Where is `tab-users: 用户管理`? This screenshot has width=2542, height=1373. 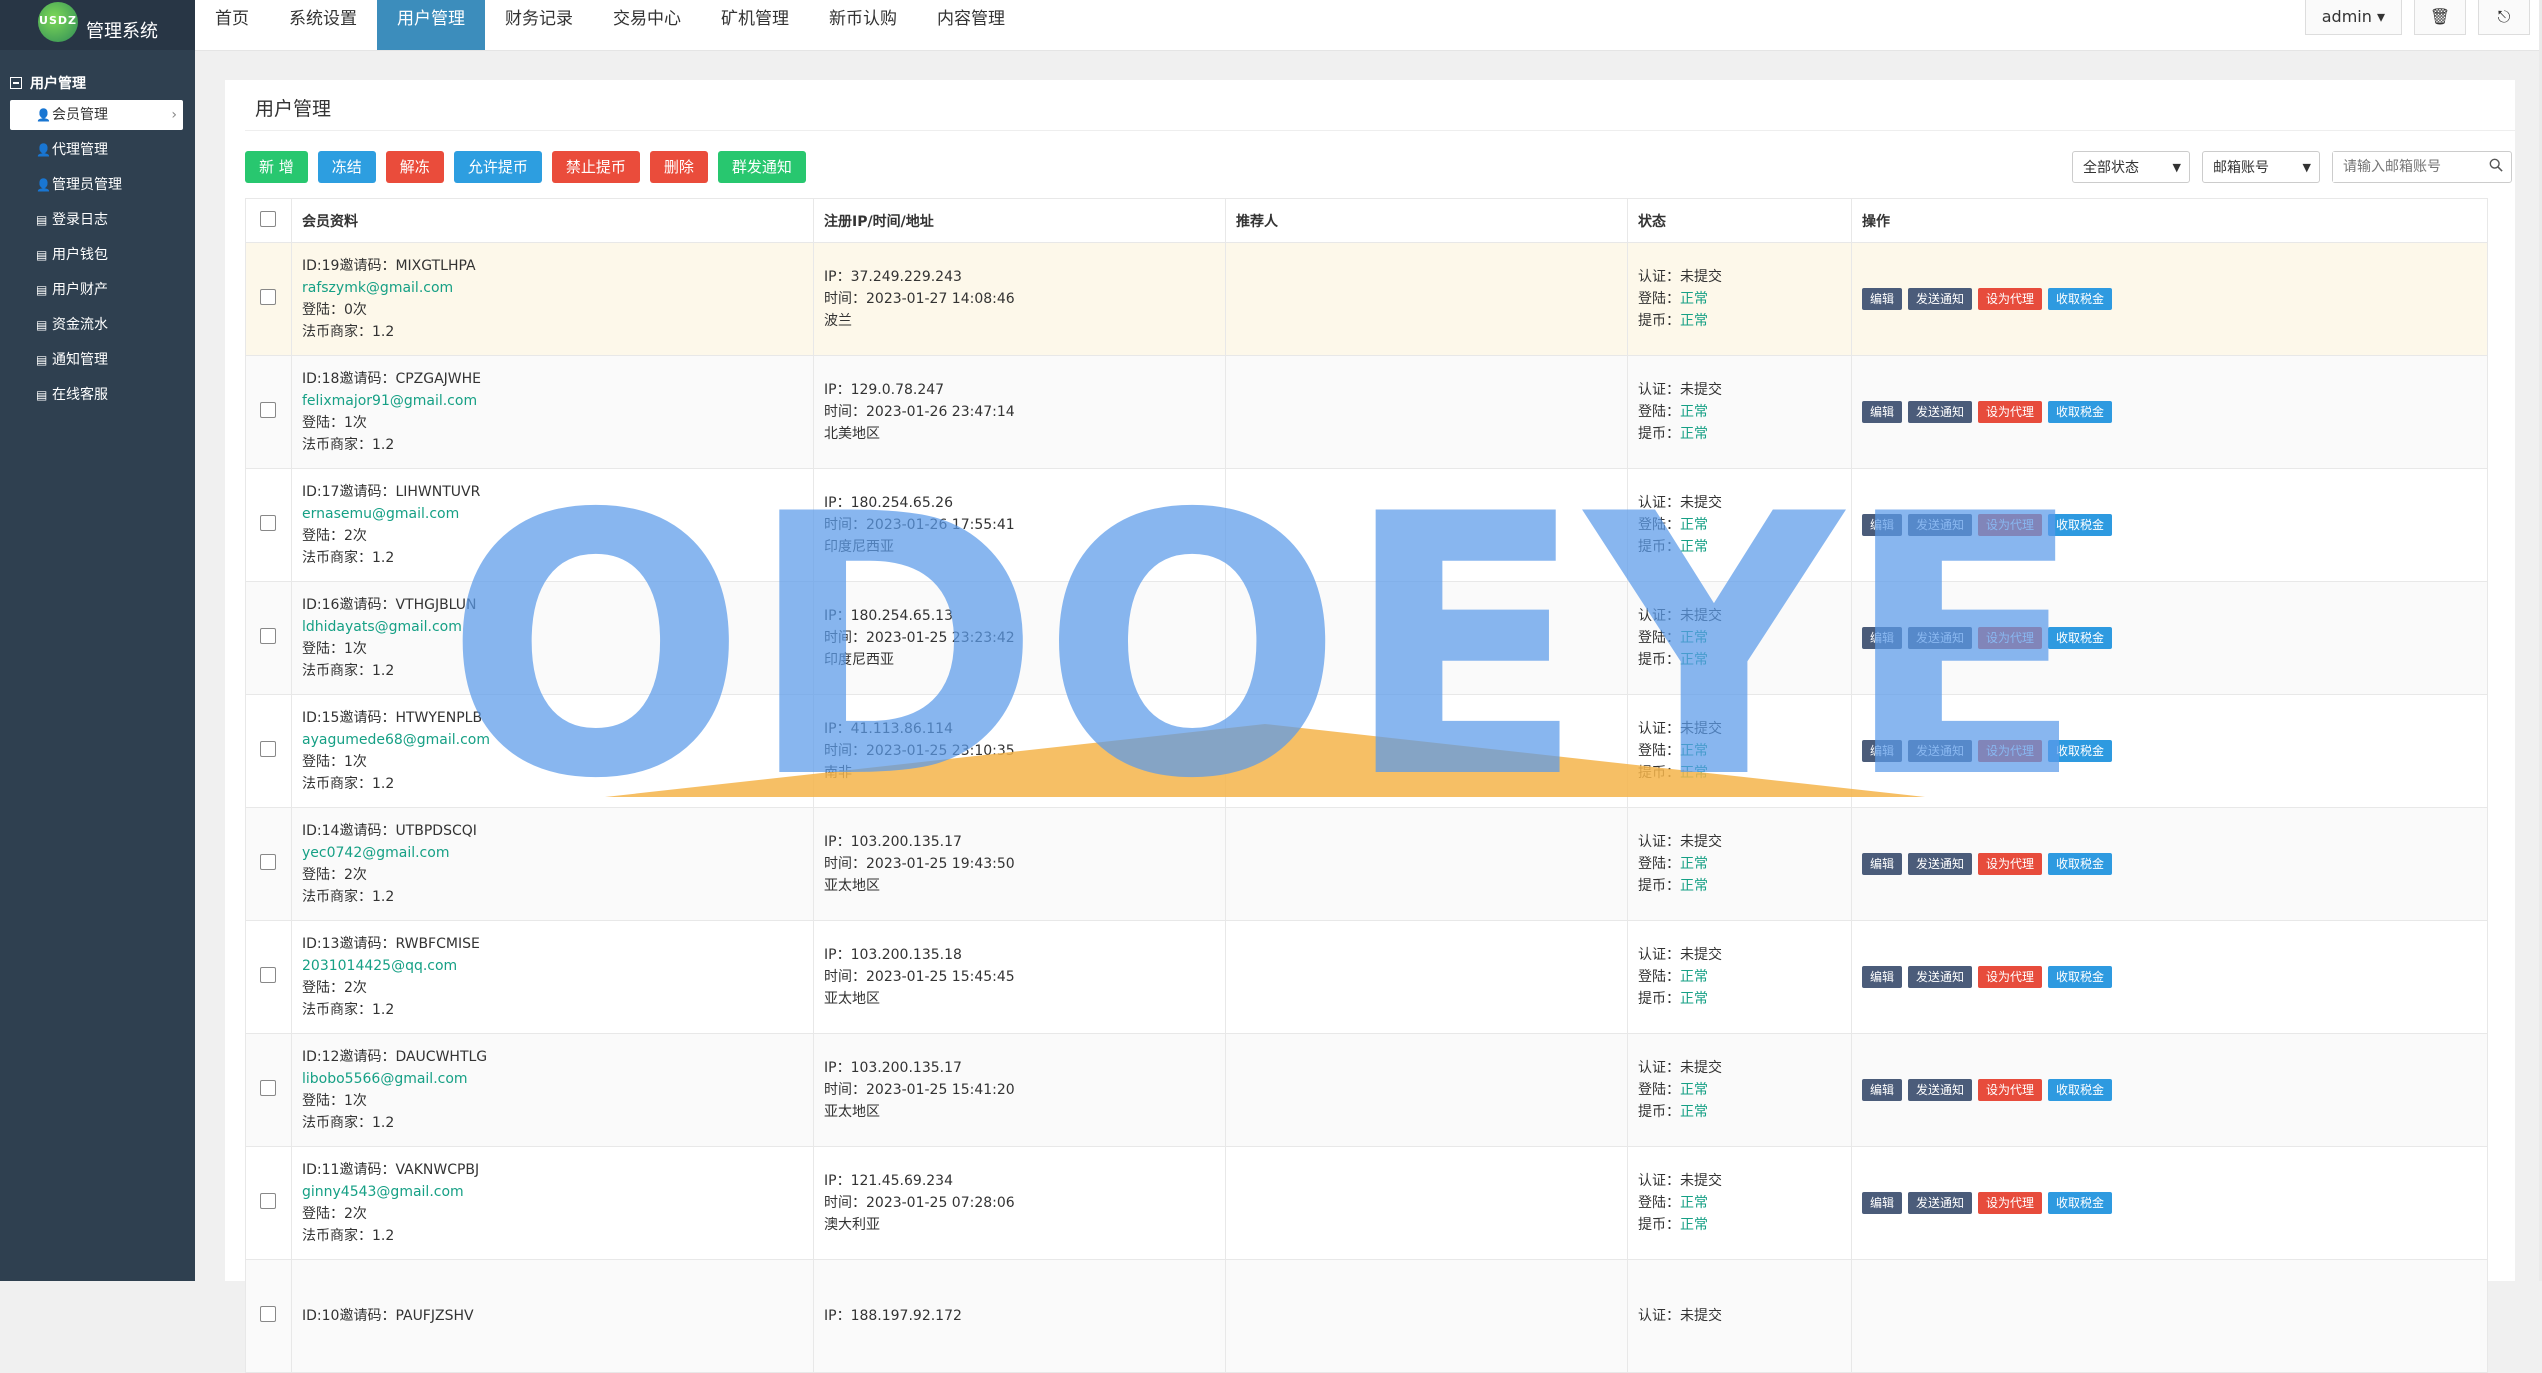
tab-users: 用户管理 is located at coordinates (431, 25).